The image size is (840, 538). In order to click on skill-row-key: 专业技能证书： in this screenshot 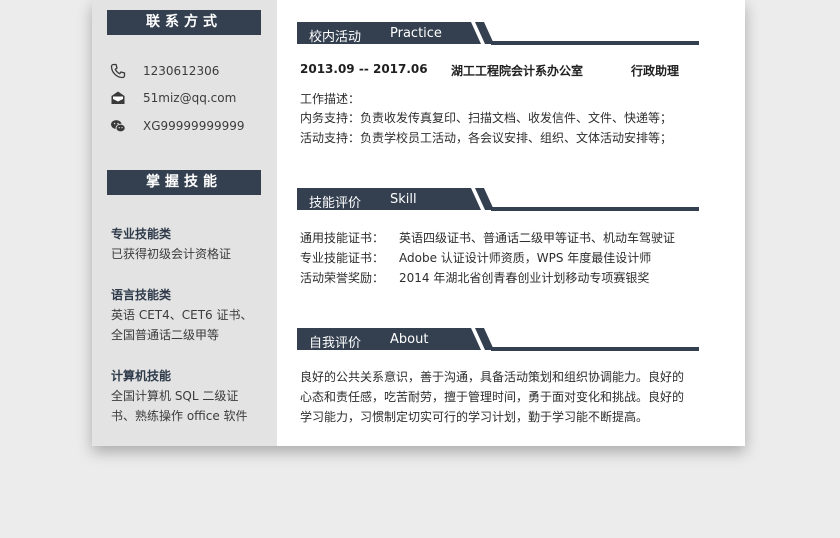, I will do `click(342, 258)`.